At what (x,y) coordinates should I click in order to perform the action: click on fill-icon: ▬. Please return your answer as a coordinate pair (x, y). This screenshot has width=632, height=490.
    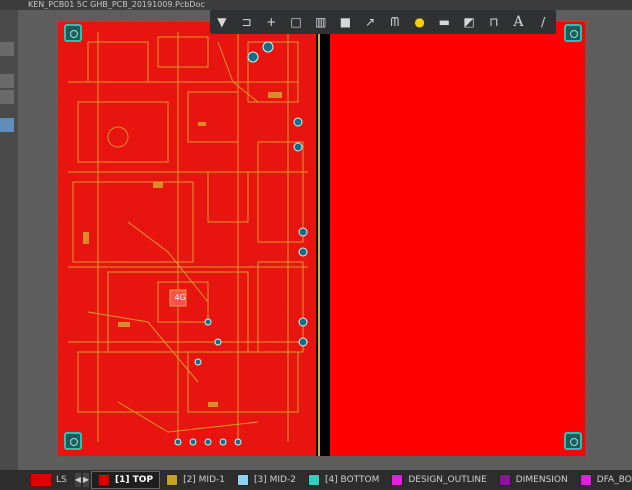
    Looking at the image, I should click on (444, 22).